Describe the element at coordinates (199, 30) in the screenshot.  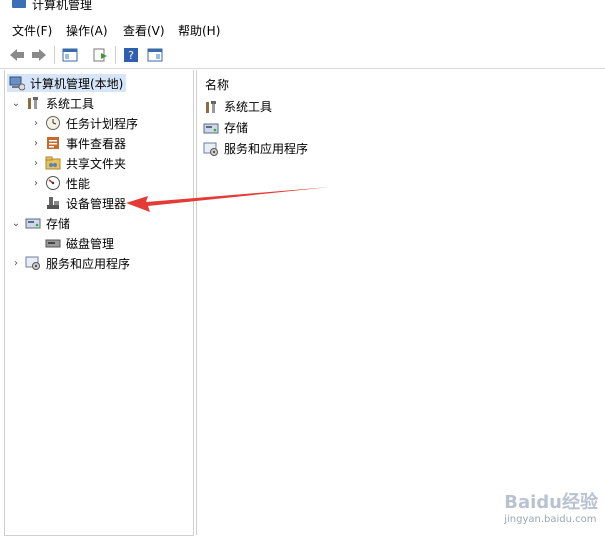
I see `menu-help: 帮助(H)` at that location.